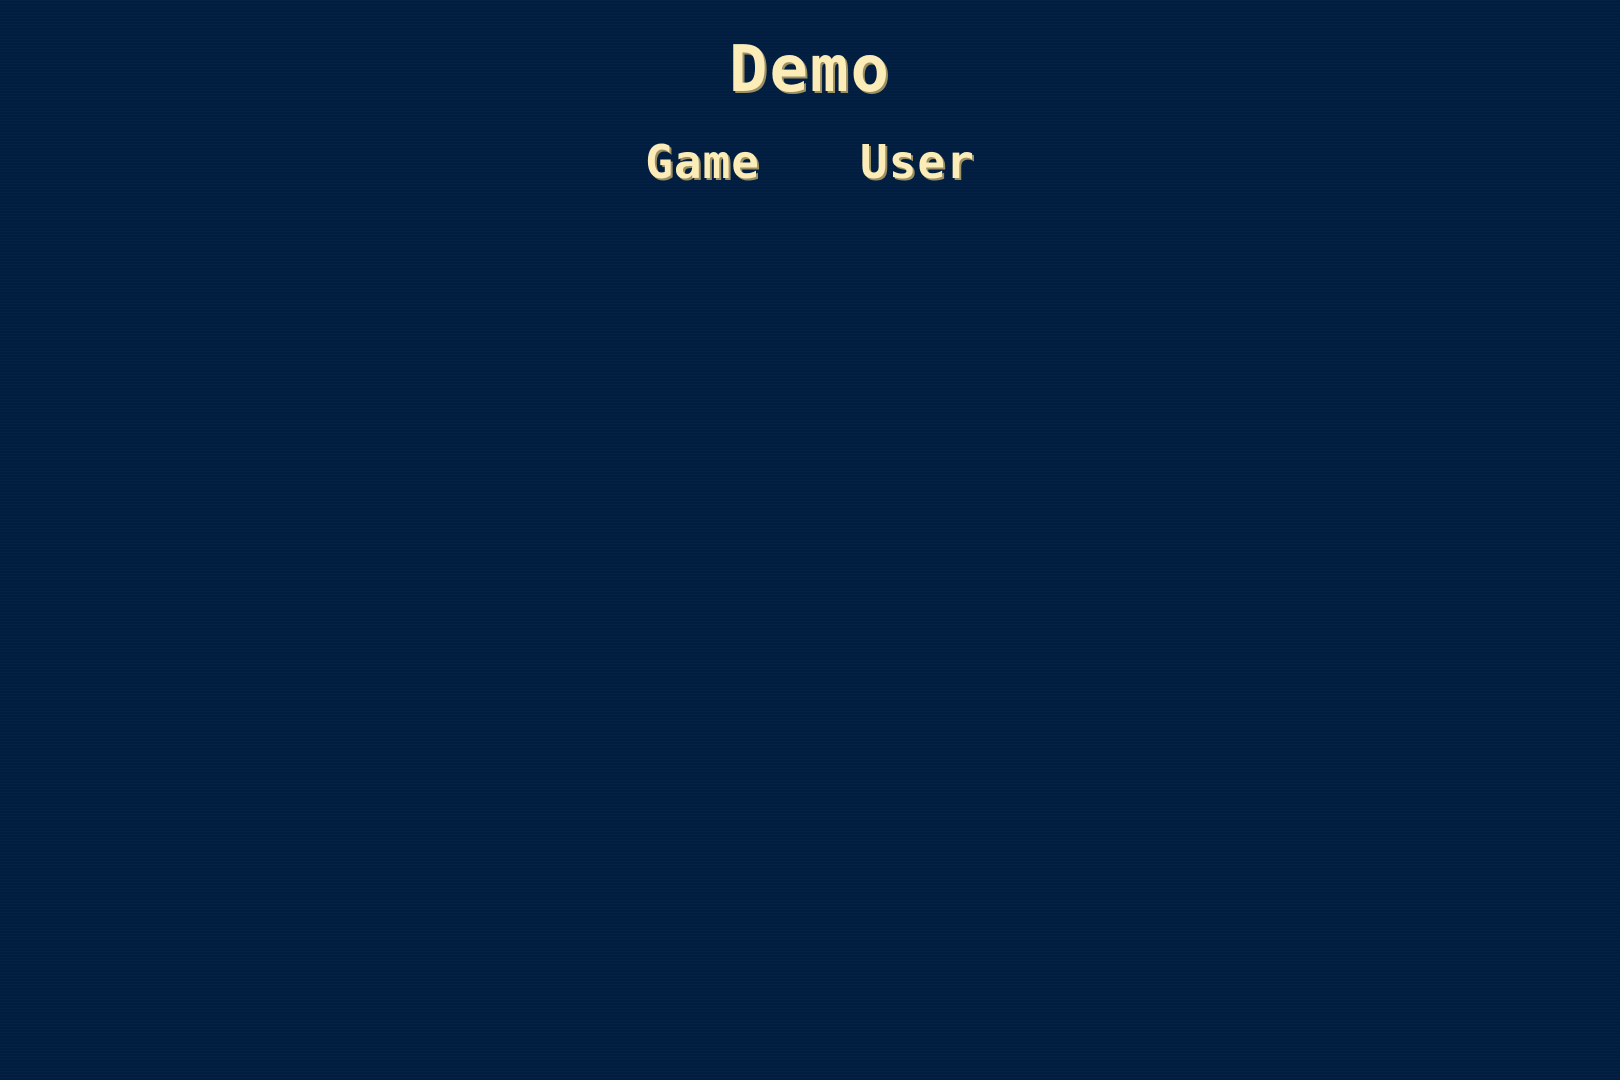 This screenshot has height=1080, width=1620. Describe the element at coordinates (810, 162) in the screenshot. I see `main-nav: Game User` at that location.